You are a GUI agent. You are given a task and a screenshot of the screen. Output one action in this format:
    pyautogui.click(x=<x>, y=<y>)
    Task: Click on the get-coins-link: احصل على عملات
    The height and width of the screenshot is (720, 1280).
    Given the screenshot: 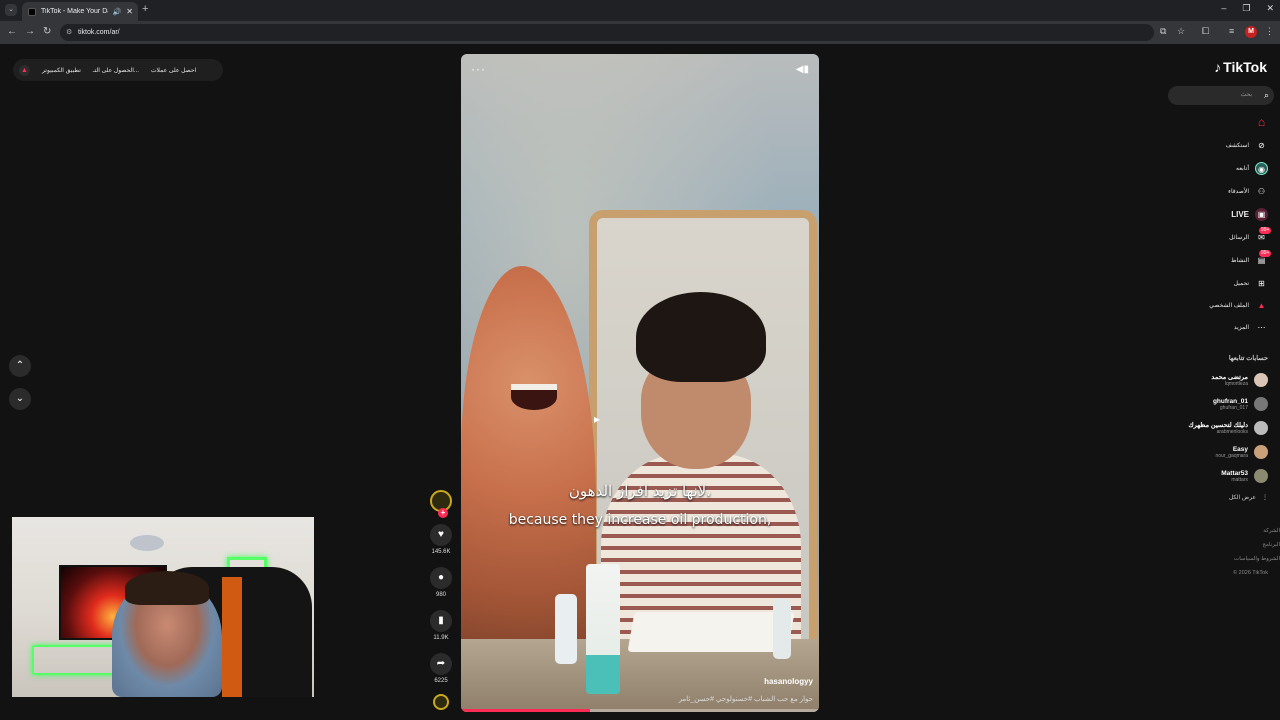 What is the action you would take?
    pyautogui.click(x=173, y=70)
    